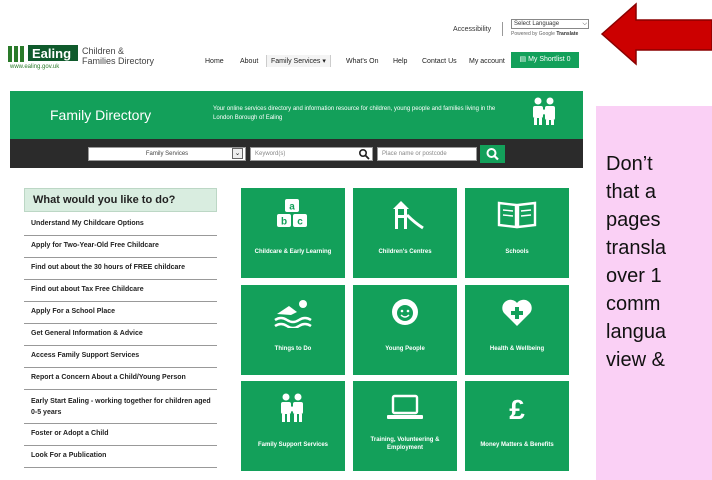 This screenshot has height=480, width=712. I want to click on menu-item: Access Family Support Services, so click(120, 357).